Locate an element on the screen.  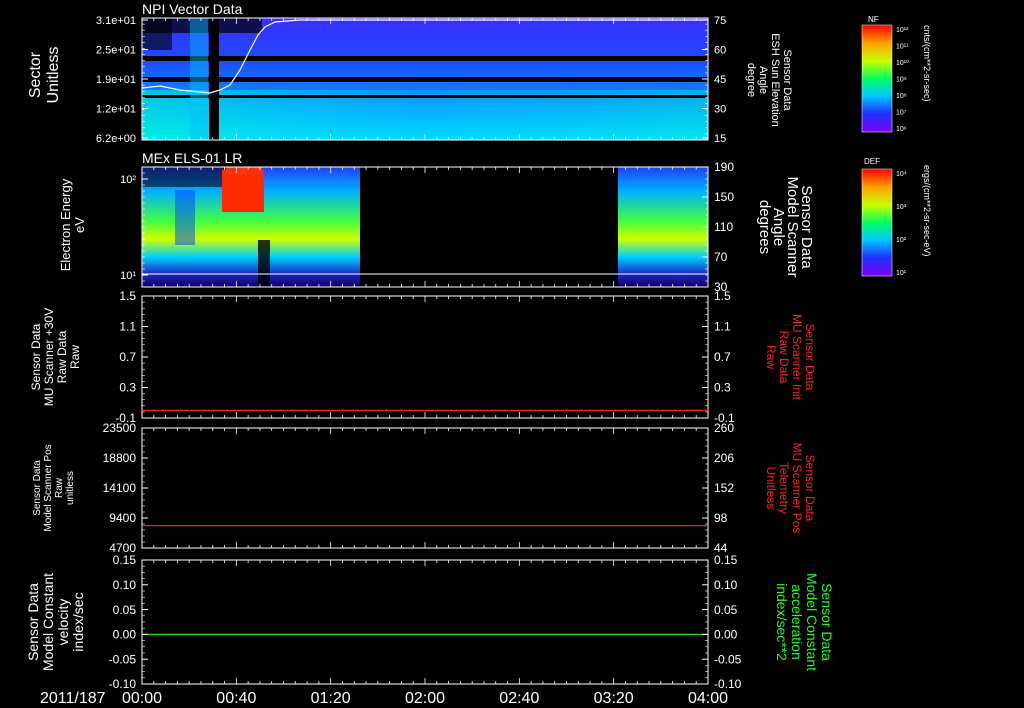
panel3-left-axis: 1.51.10.70.3-0.1 is located at coordinates (131, 357).